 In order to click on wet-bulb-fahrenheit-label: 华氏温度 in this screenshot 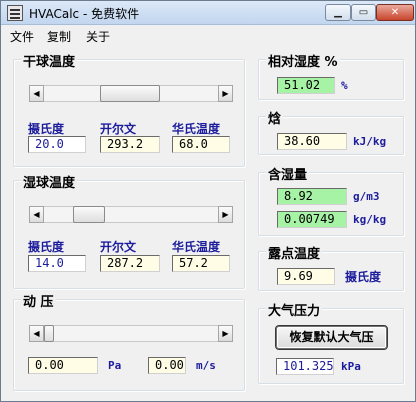, I will do `click(196, 247)`.